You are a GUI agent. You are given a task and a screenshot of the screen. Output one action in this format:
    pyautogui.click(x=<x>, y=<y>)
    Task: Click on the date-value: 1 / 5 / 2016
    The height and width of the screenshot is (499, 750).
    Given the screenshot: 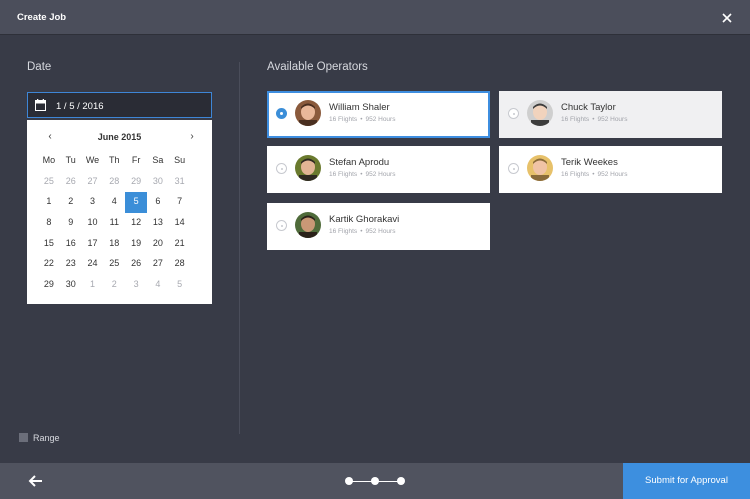 What is the action you would take?
    pyautogui.click(x=80, y=106)
    